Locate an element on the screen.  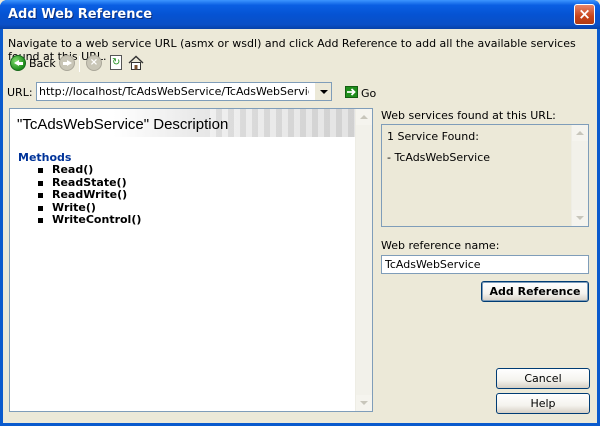
url-input is located at coordinates (174, 91).